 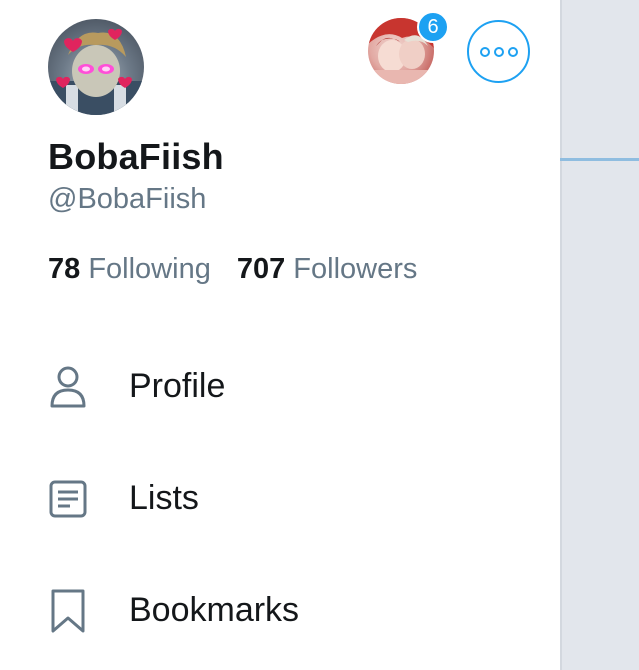 I want to click on lists-icon, so click(x=68, y=499).